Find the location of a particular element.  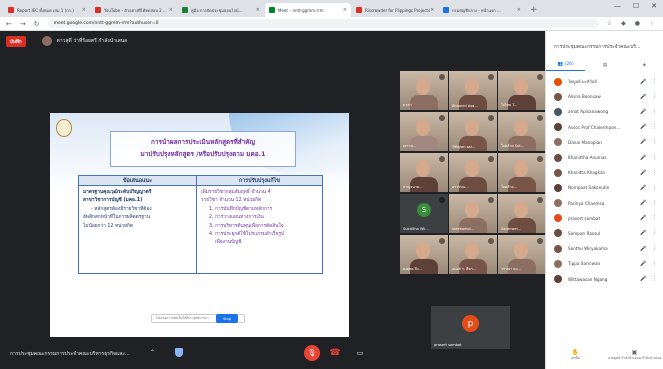

participant-row: Parinya Chaemsa 🎤 ⋮ is located at coordinates (604, 203).